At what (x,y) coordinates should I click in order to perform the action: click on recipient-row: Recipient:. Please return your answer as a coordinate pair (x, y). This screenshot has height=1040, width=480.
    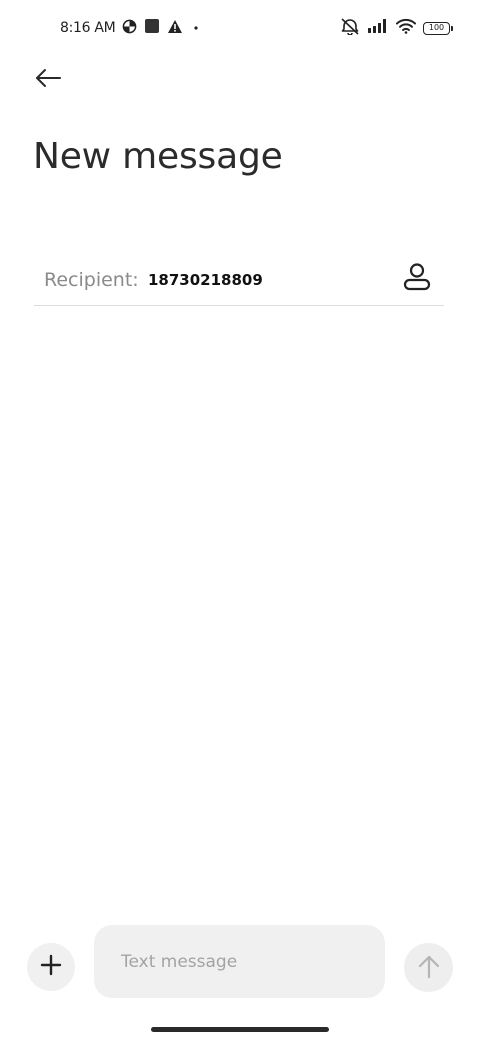
    Looking at the image, I should click on (239, 280).